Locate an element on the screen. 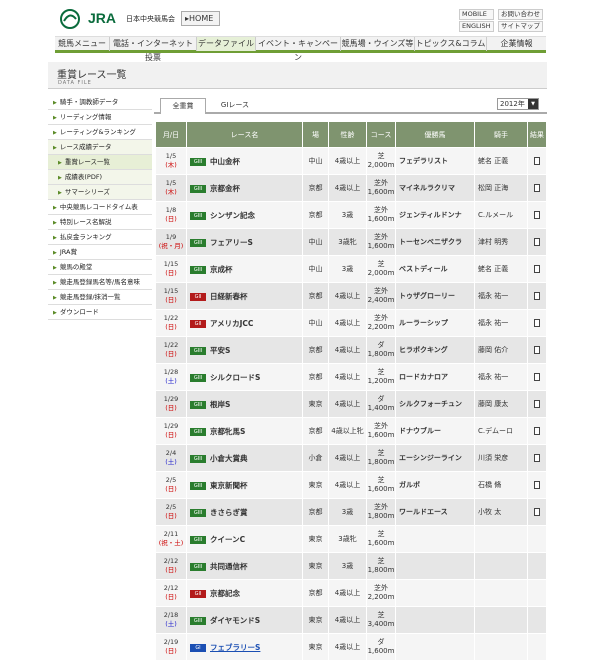  race-date-value: 2/5 is located at coordinates (171, 507).